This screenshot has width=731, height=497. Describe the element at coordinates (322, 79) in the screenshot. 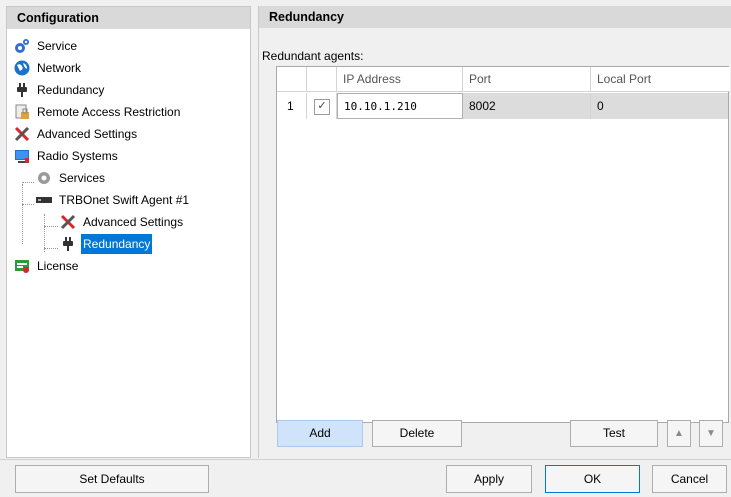

I see `checkbox-header` at that location.